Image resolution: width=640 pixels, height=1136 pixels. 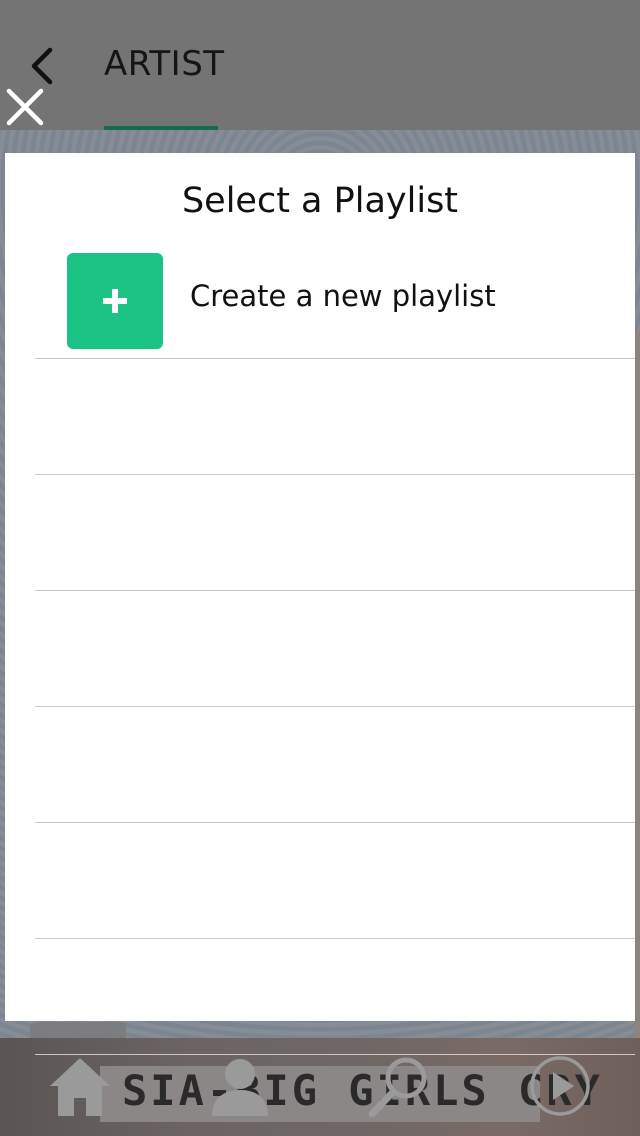 I want to click on create-playlist-button, so click(x=115, y=301).